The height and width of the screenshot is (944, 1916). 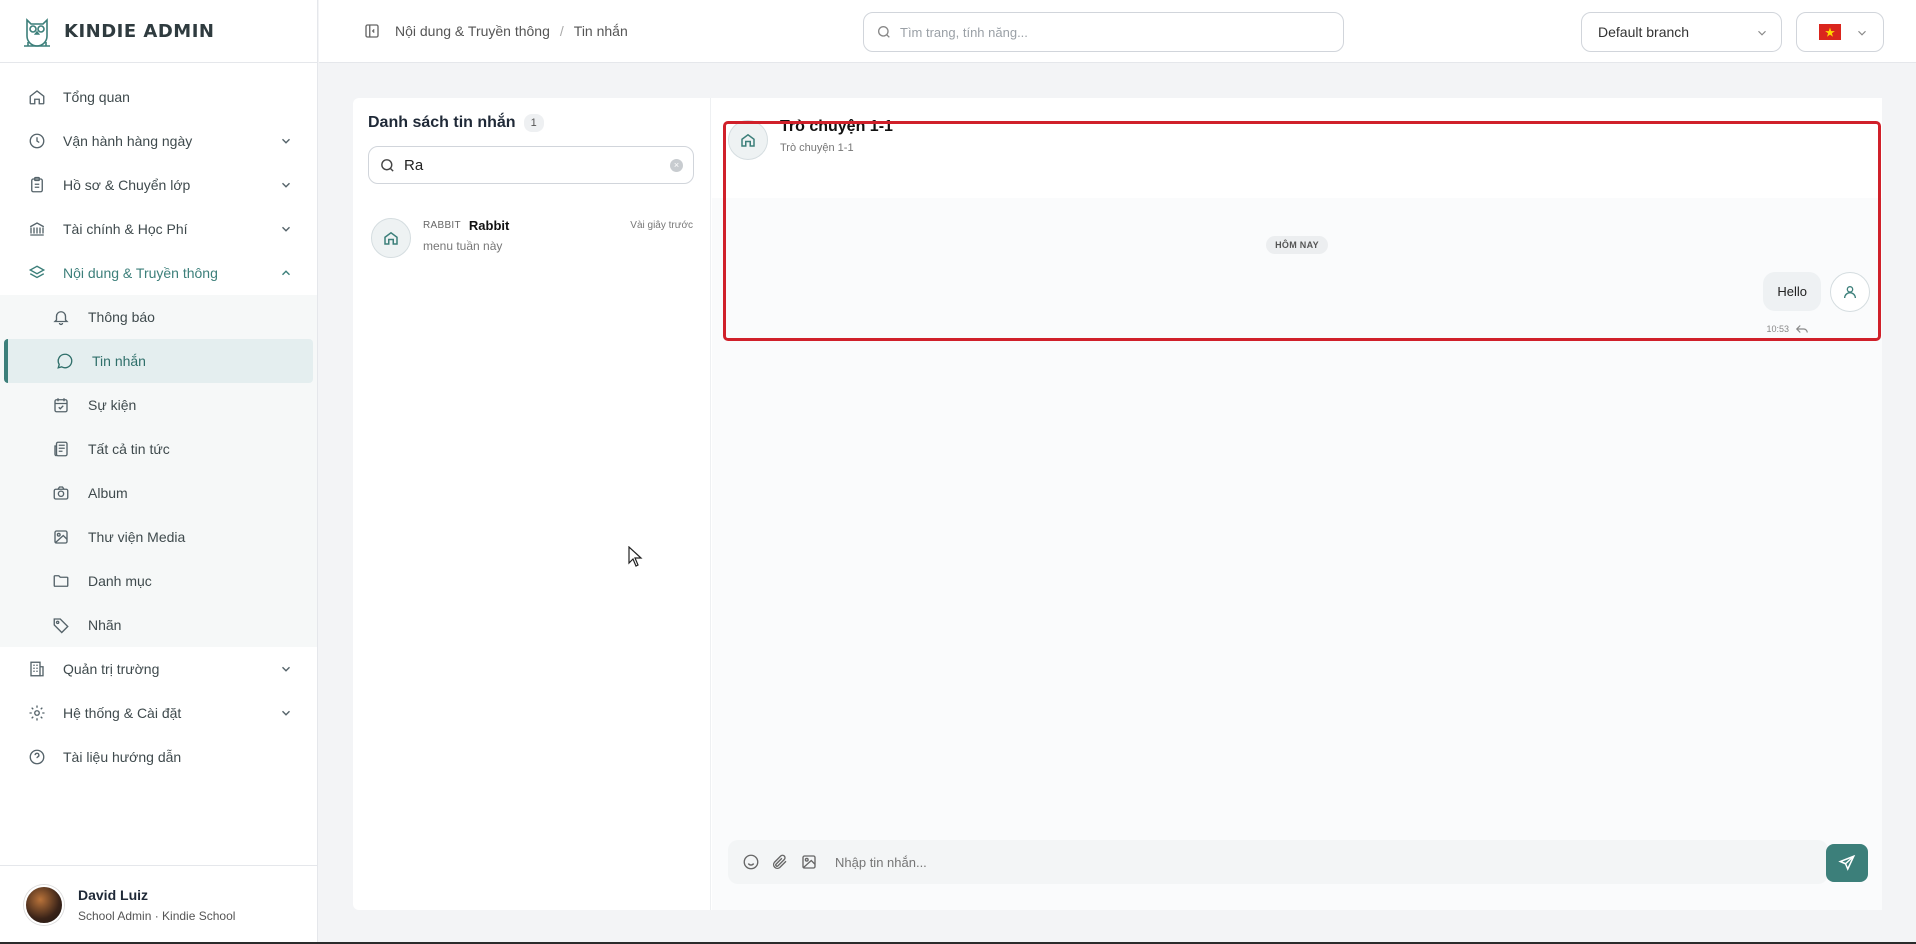 I want to click on building-icon, so click(x=37, y=669).